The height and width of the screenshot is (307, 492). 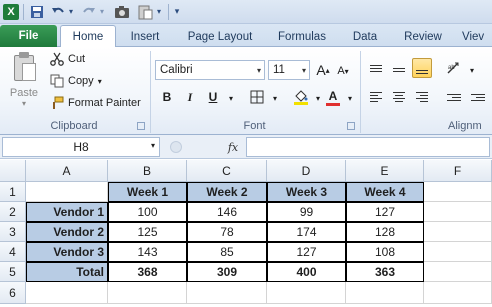 I want to click on formula-input, so click(x=368, y=147).